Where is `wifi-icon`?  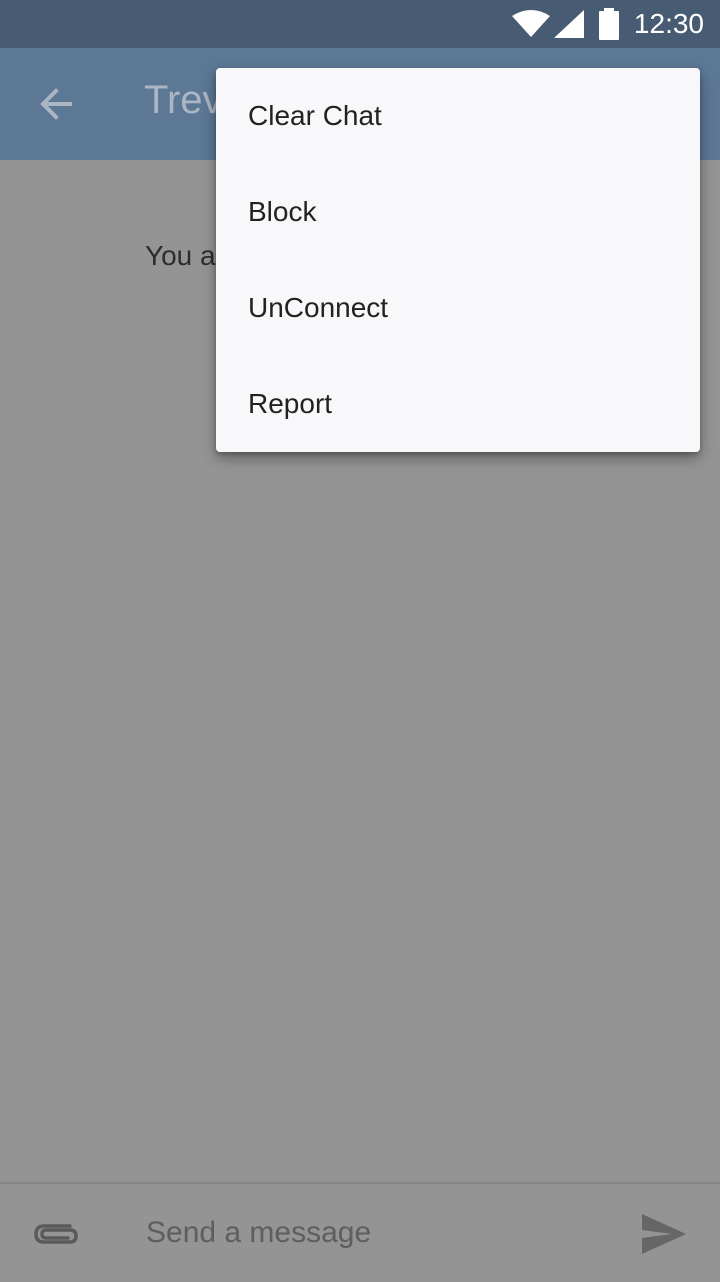 wifi-icon is located at coordinates (531, 23).